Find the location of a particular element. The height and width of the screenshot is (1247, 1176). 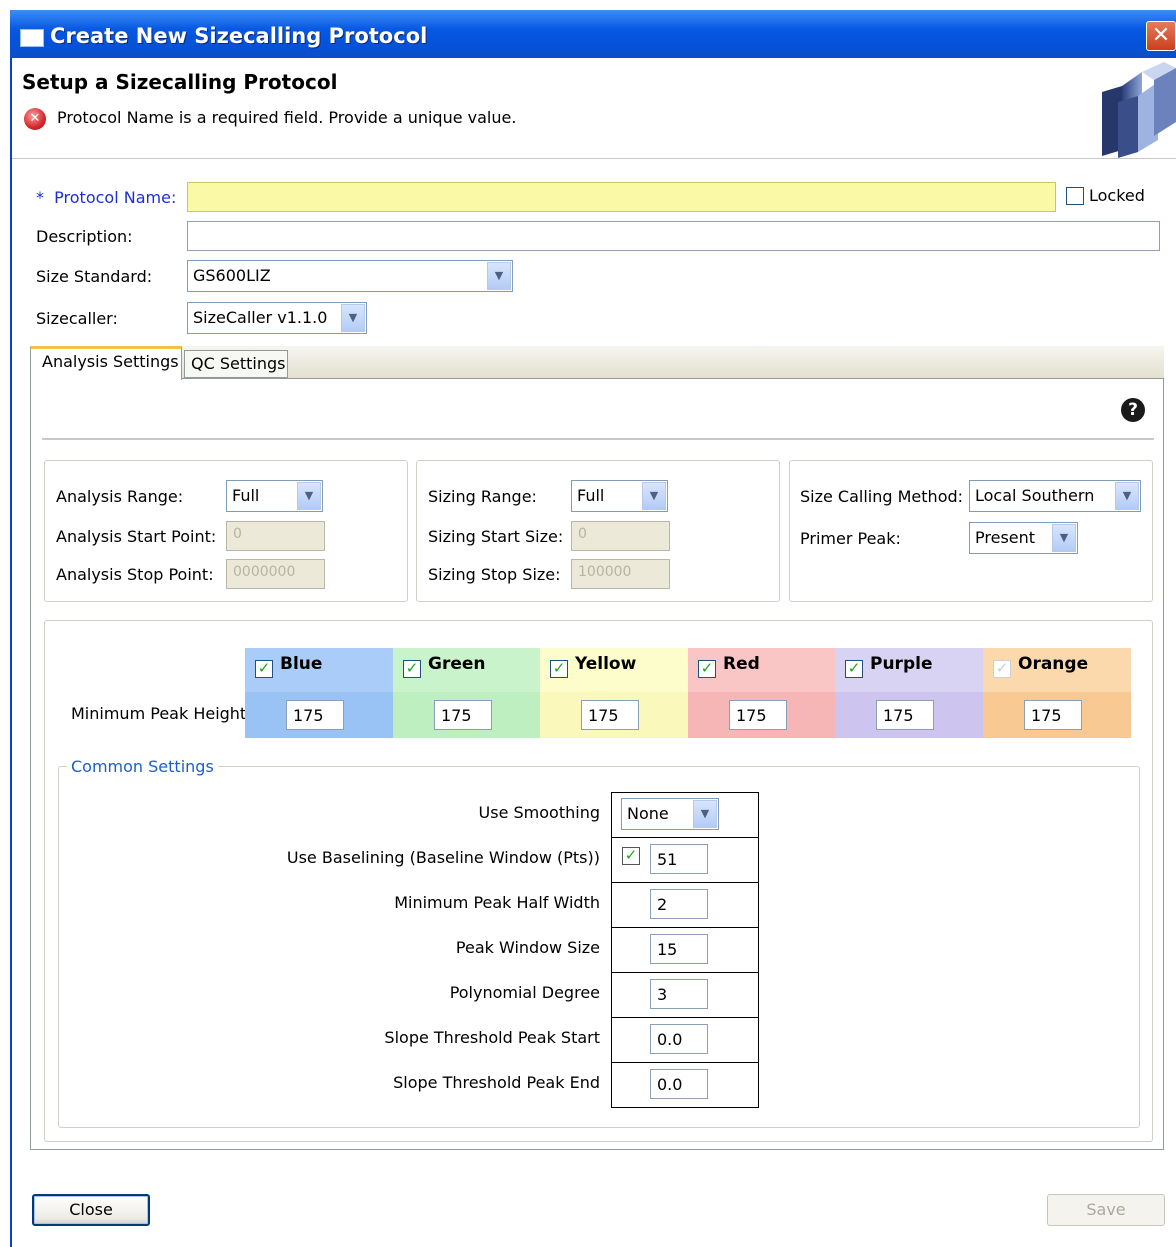

common-settings-legend: Common Settings is located at coordinates (142, 766).